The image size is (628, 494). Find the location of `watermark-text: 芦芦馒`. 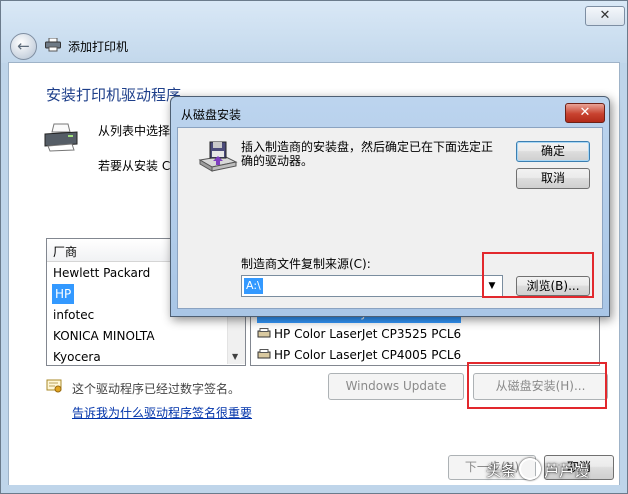

watermark-text: 芦芦馒 is located at coordinates (567, 471).